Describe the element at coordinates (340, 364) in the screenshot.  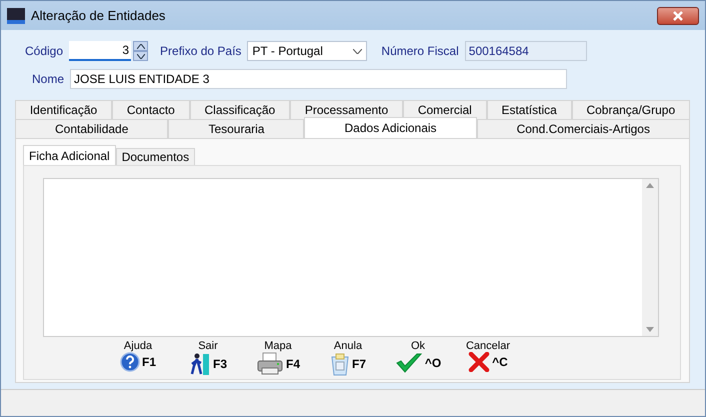
I see `recycle-bin-icon` at that location.